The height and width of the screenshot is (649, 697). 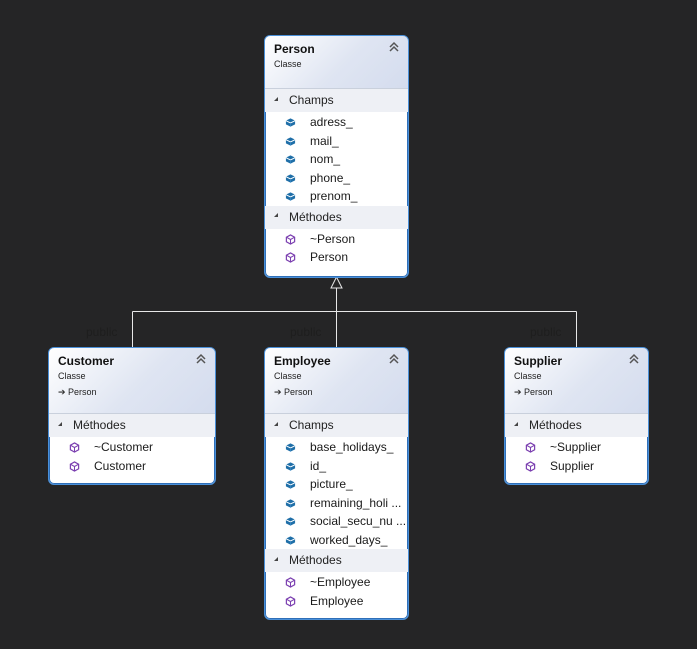 I want to click on method-item: Customer, so click(x=132, y=466).